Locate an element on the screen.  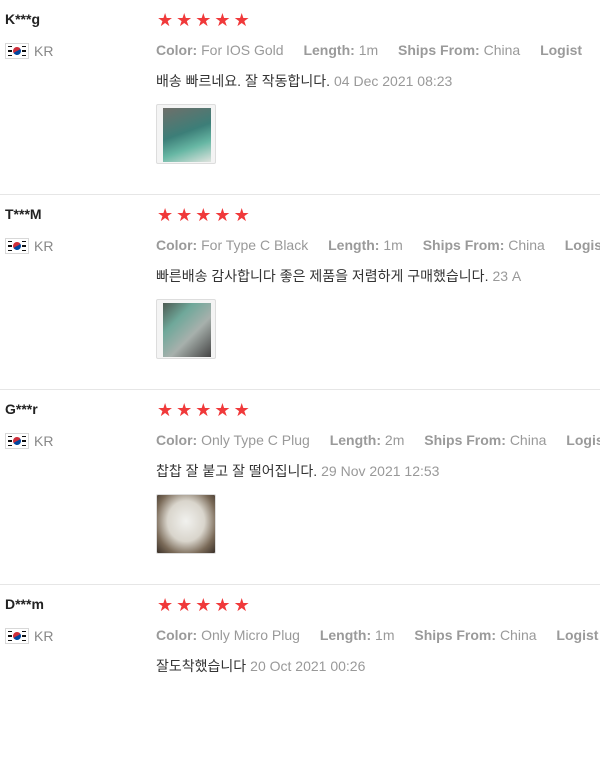
color-value: Only Micro Plug is located at coordinates (250, 635).